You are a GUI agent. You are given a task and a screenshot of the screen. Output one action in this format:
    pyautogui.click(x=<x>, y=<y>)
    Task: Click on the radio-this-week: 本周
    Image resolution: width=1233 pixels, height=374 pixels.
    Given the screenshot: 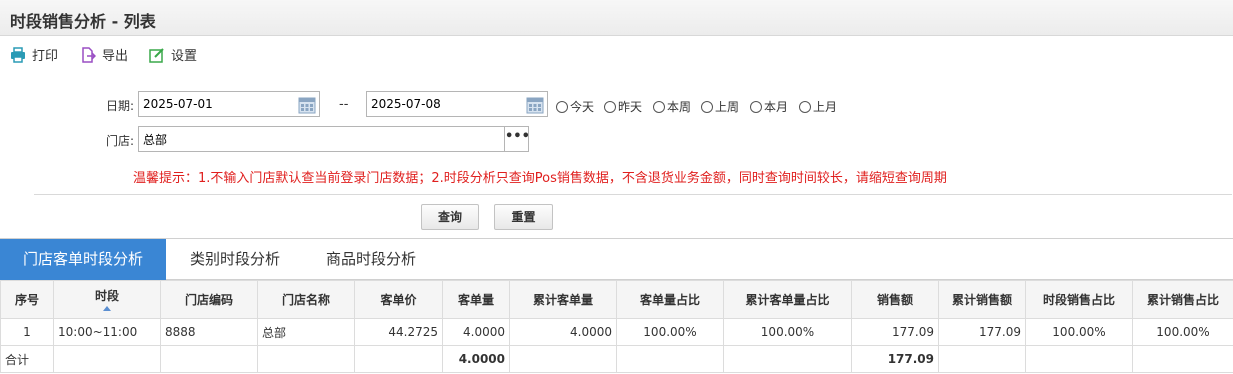 What is the action you would take?
    pyautogui.click(x=672, y=106)
    